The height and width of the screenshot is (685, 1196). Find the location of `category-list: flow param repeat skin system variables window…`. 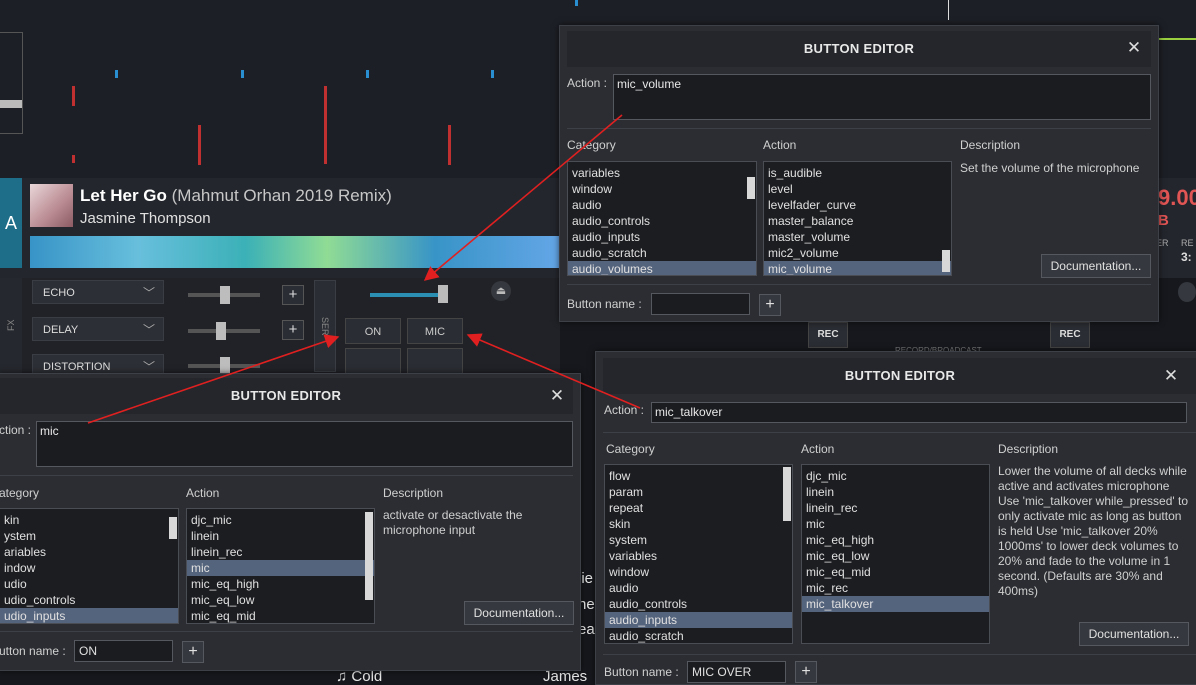

category-list: flow param repeat skin system variables window… is located at coordinates (698, 554).